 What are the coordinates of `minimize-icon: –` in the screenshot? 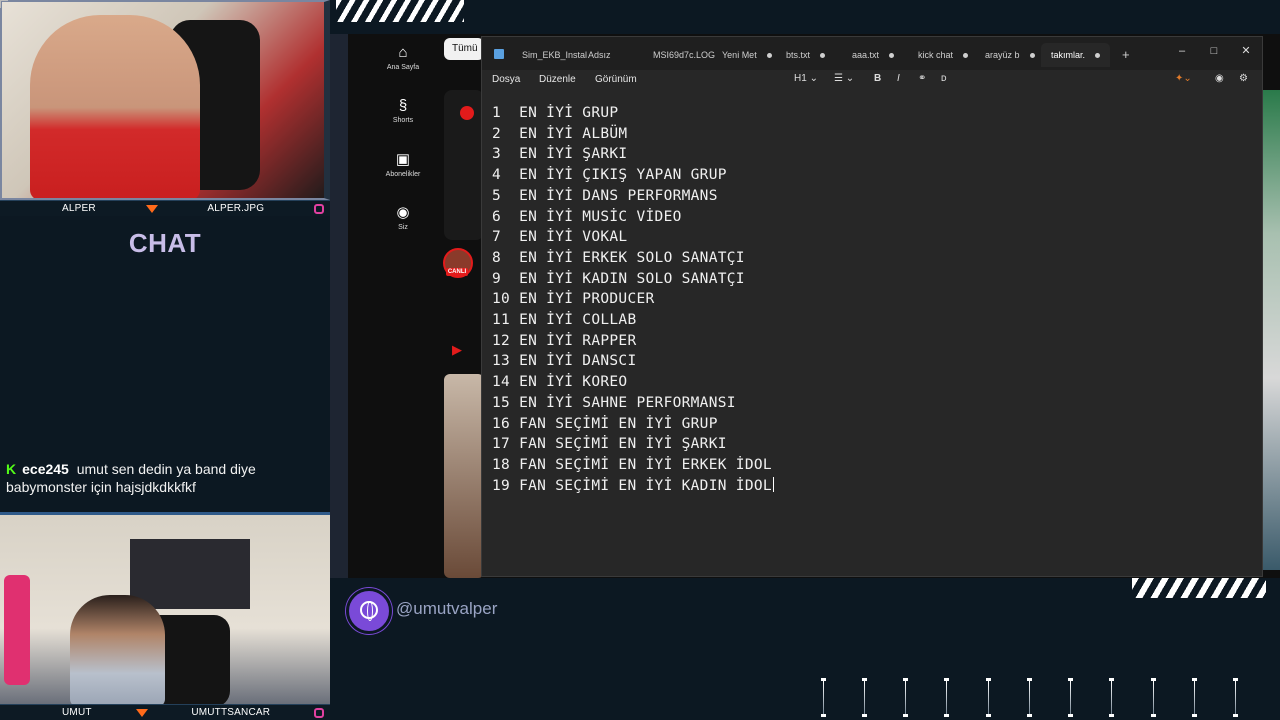 It's located at (1182, 51).